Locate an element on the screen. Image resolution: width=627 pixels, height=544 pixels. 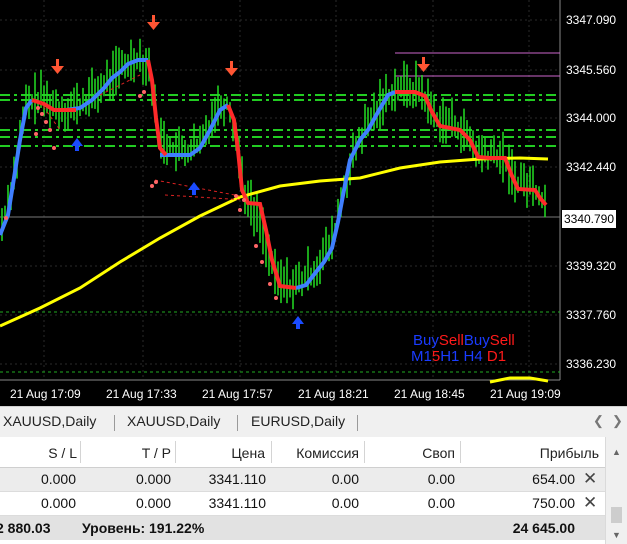
scroll-down-icon: ▼ is located at coordinates (616, 535).